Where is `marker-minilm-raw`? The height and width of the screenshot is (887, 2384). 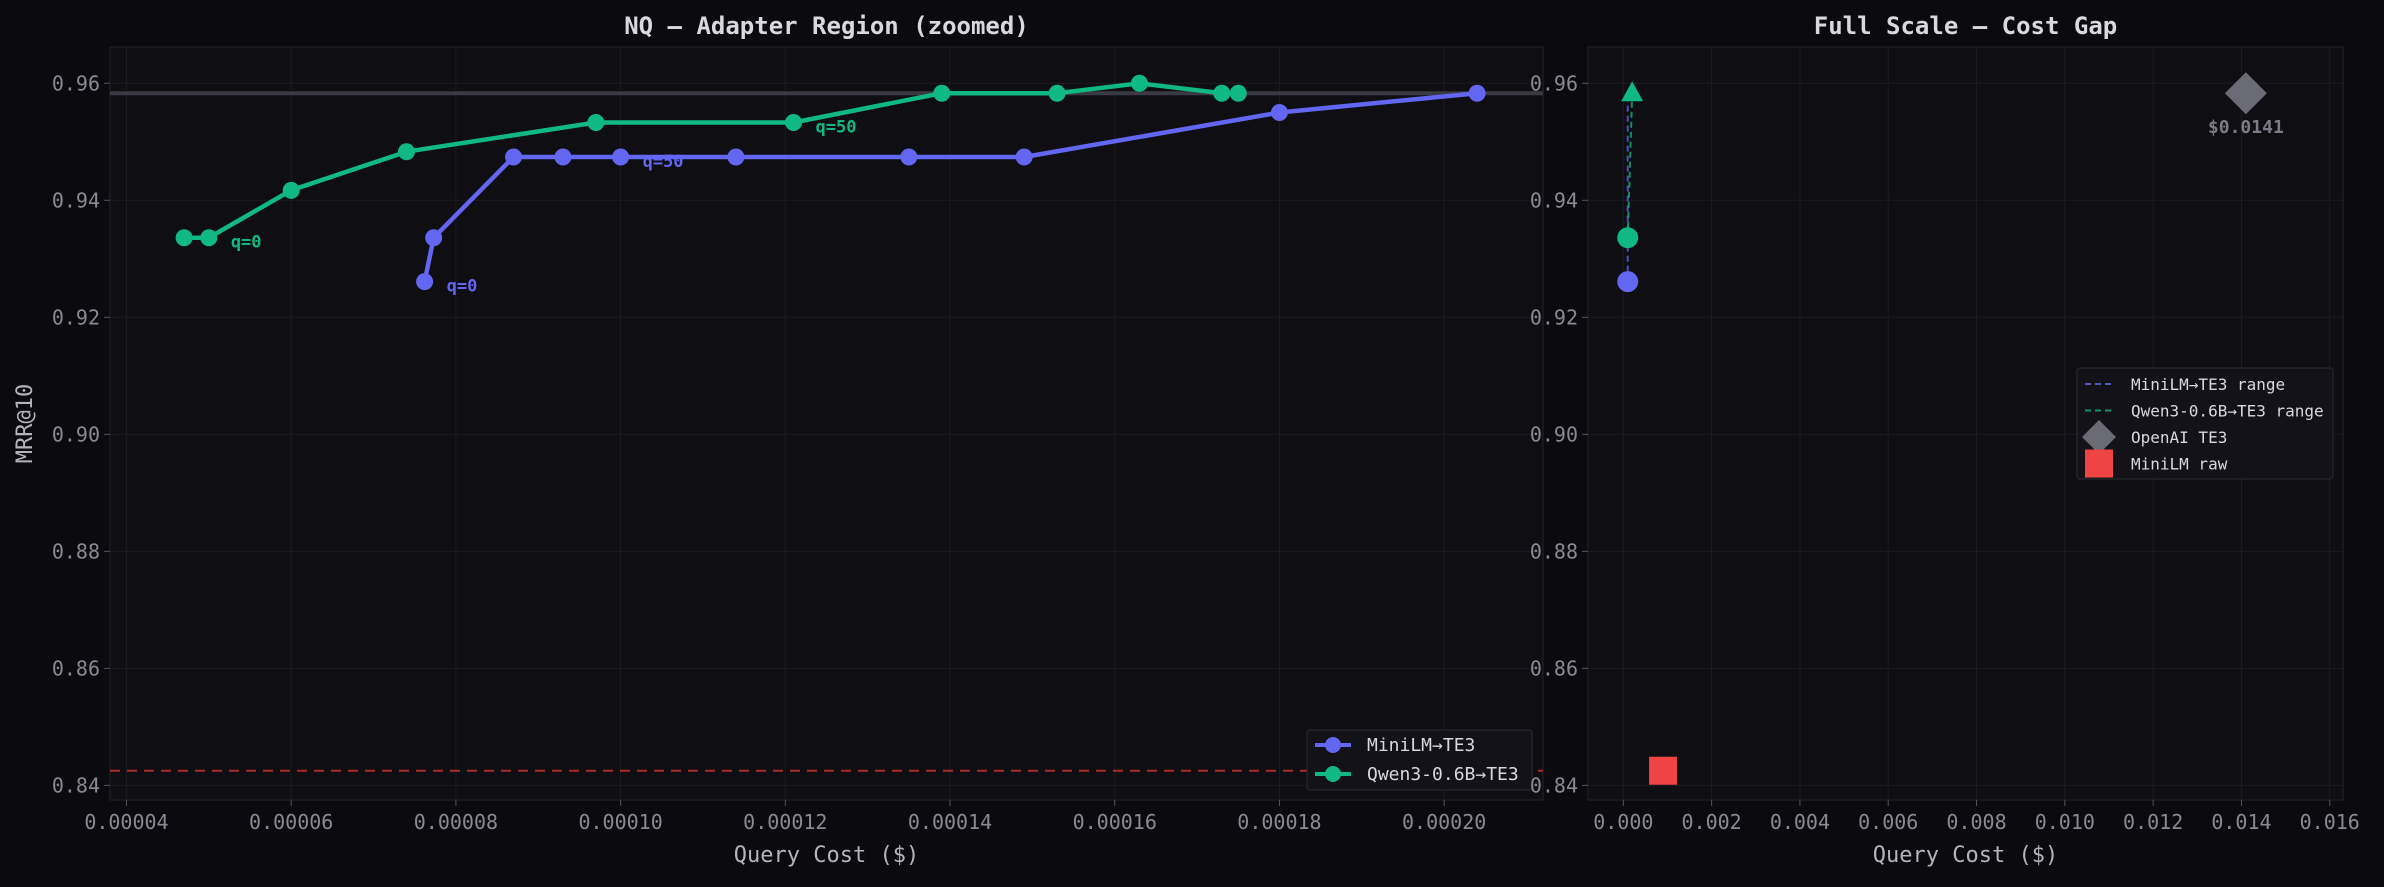 marker-minilm-raw is located at coordinates (1663, 770).